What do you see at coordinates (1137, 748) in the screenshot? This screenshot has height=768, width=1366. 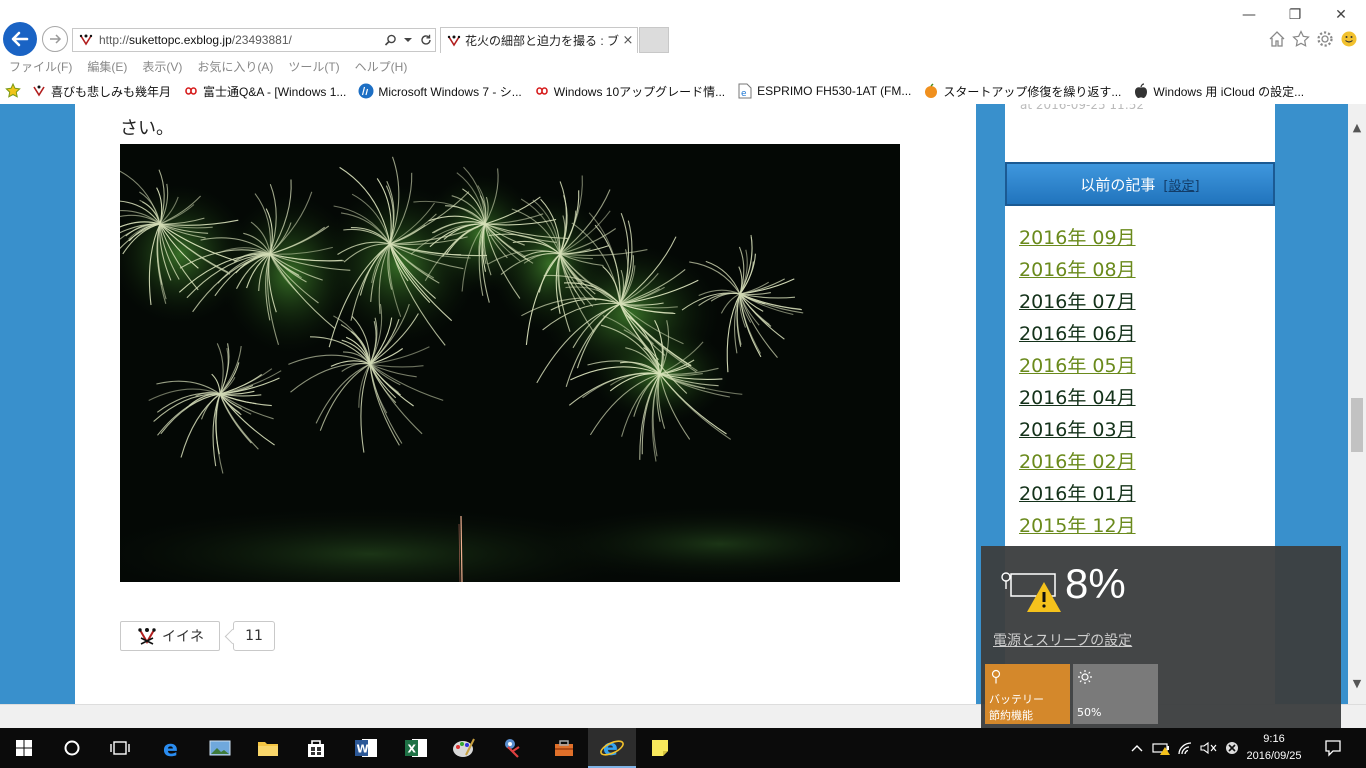 I see `show-hidden-icons-chevron` at bounding box center [1137, 748].